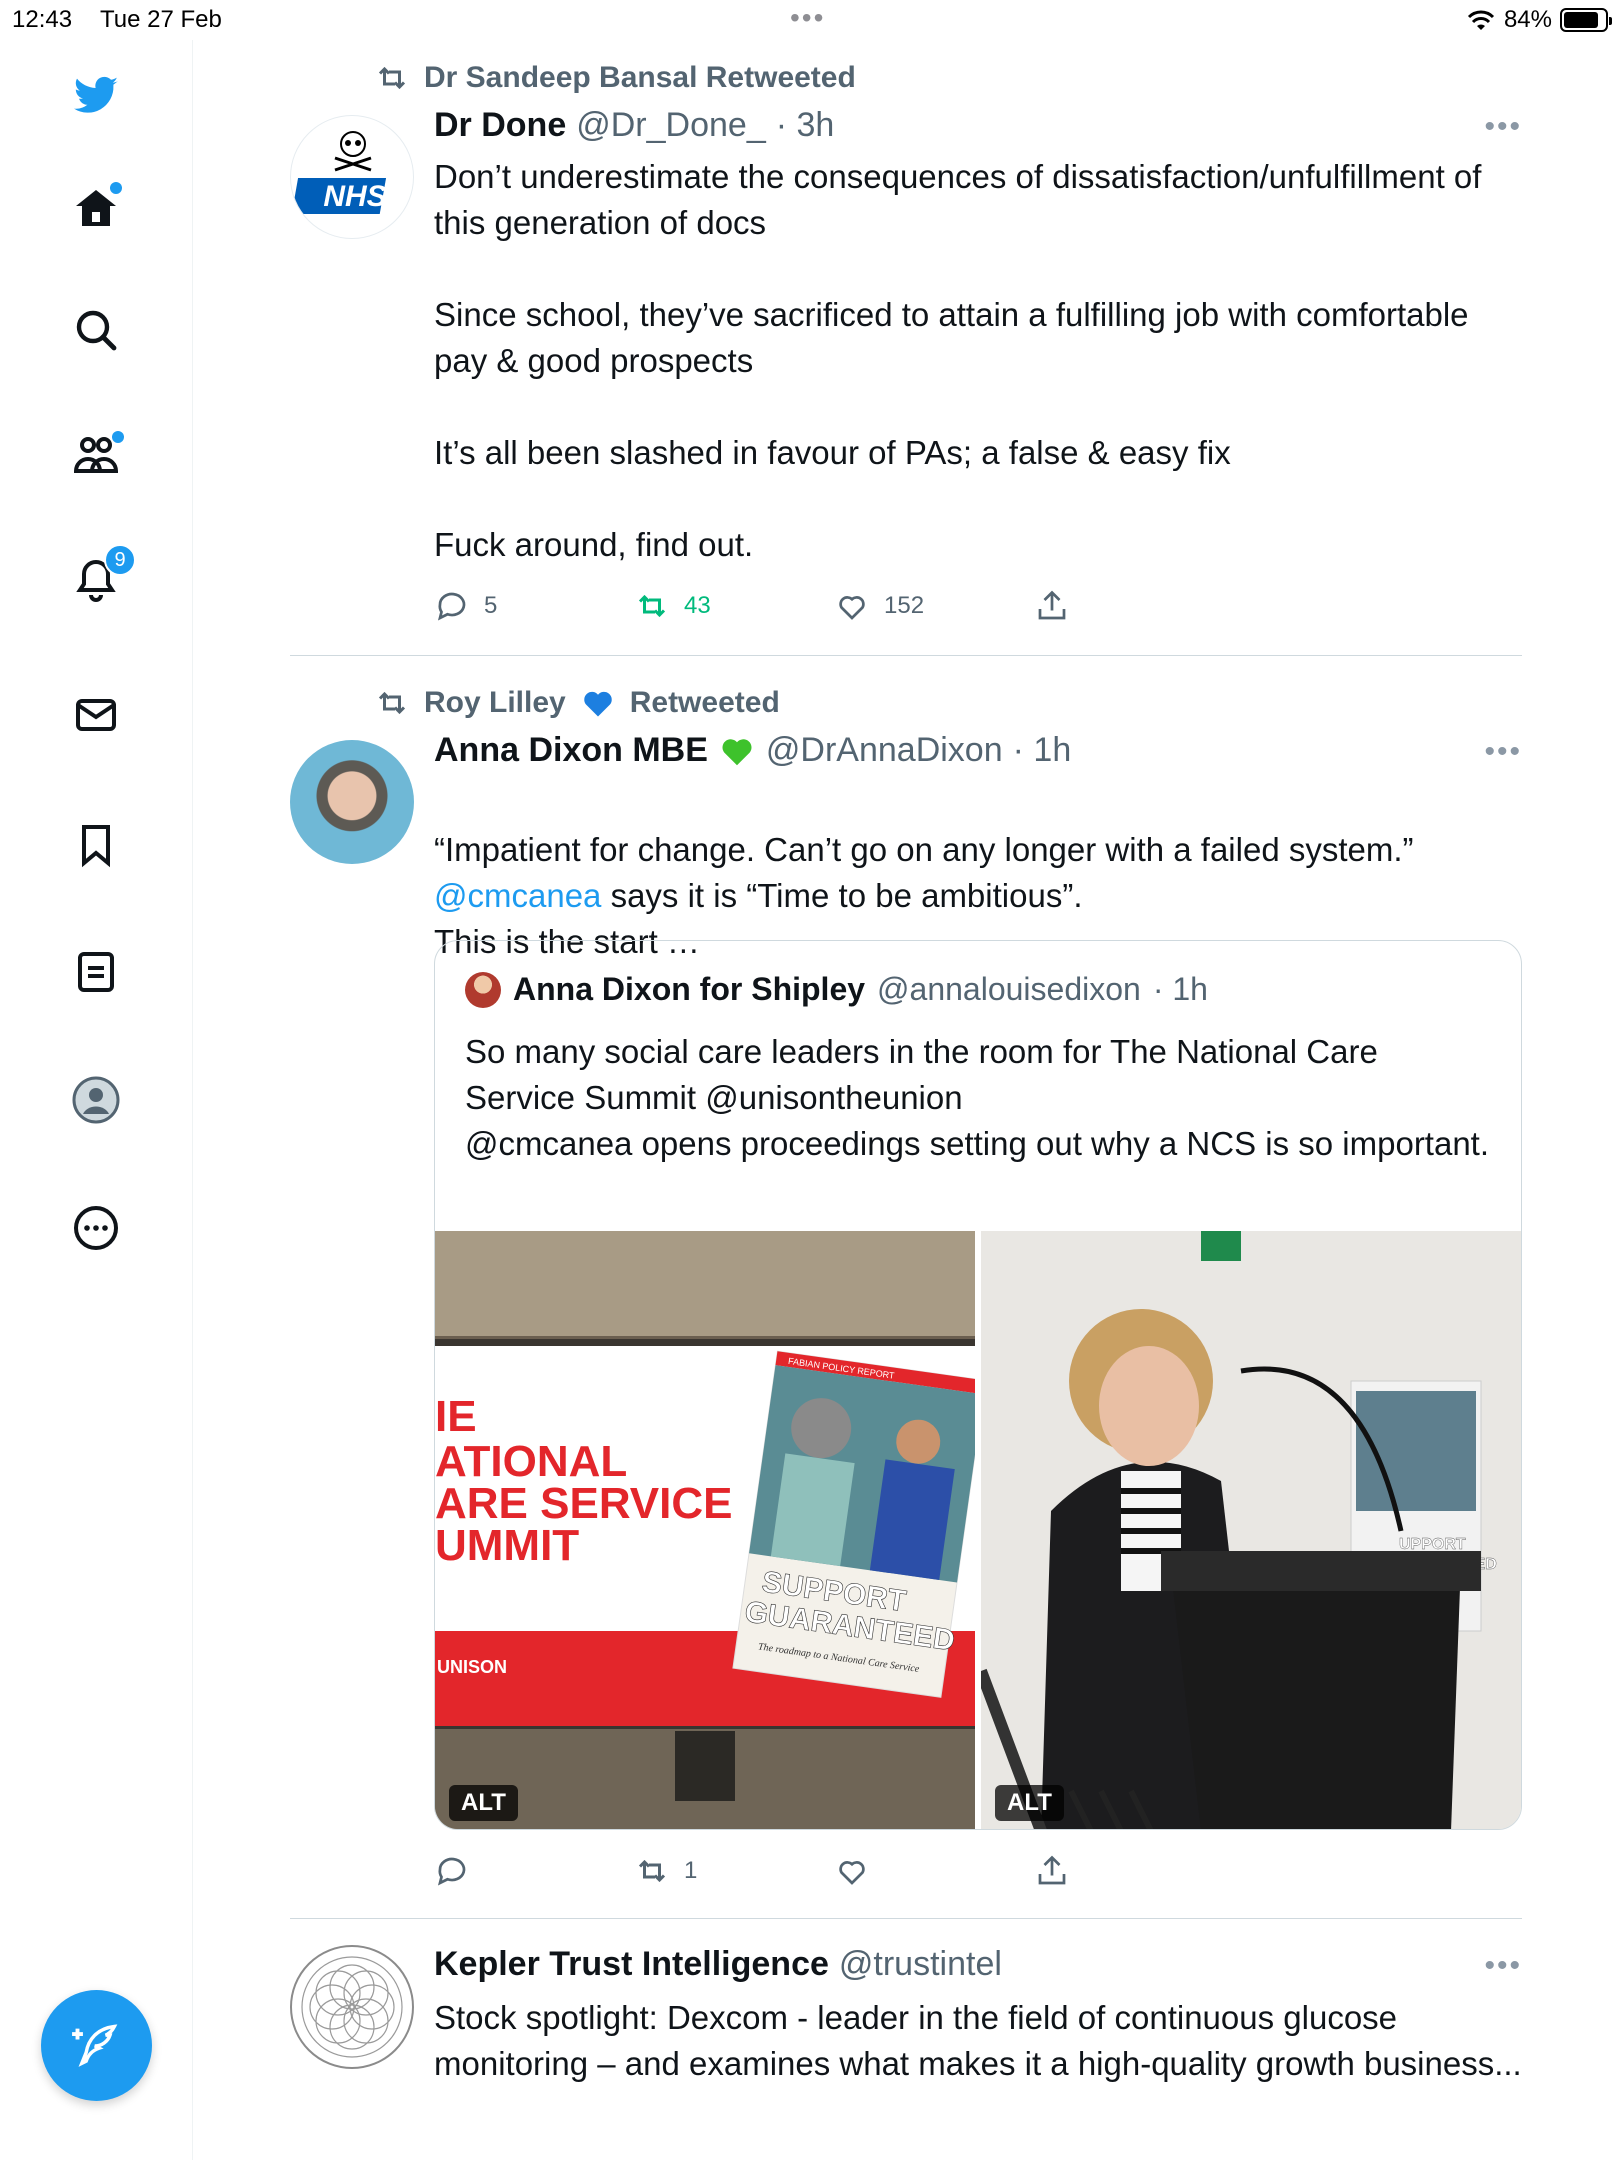  Describe the element at coordinates (517, 895) in the screenshot. I see `mention-link: @cmcanea` at that location.